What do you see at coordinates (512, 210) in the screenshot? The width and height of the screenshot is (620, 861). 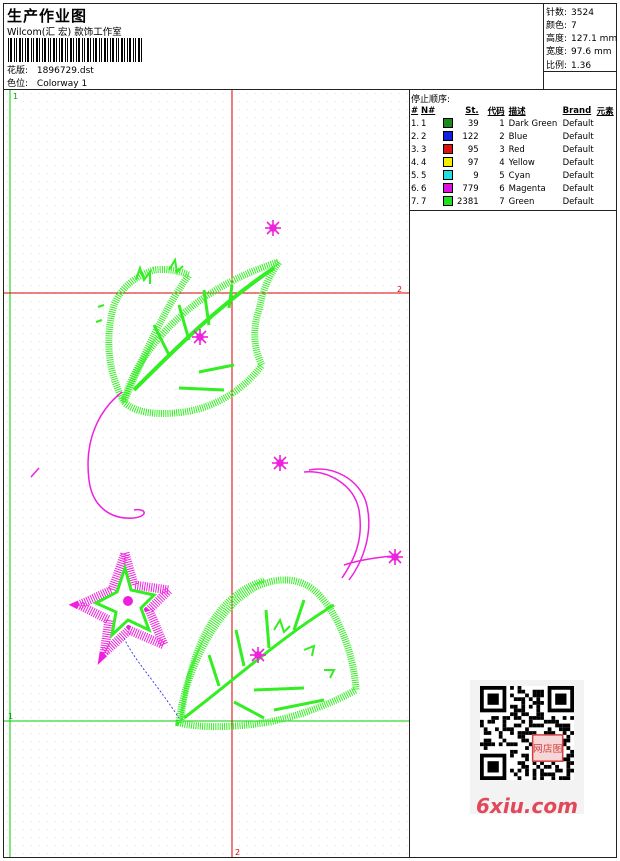 I see `sequence-bottom-rule` at bounding box center [512, 210].